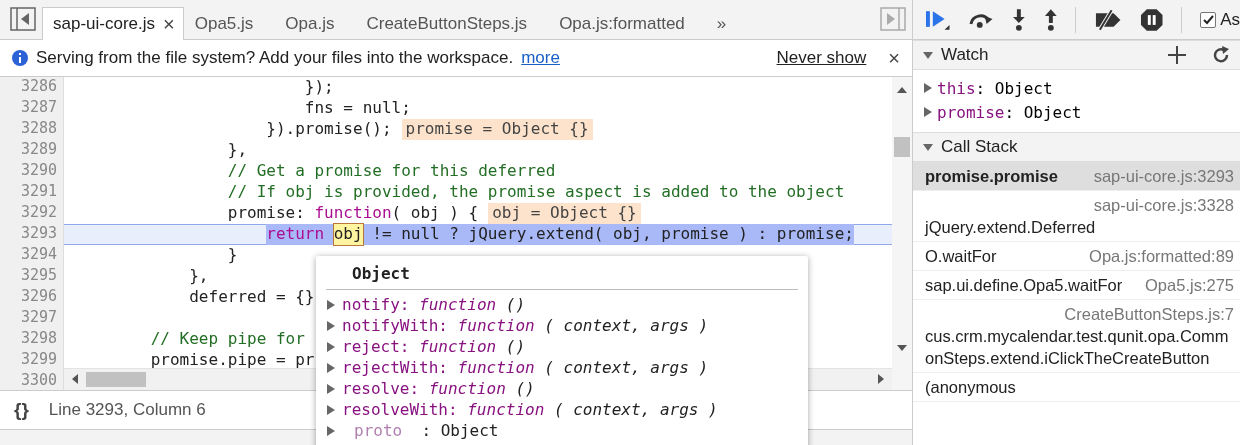 This screenshot has height=445, width=1240. Describe the element at coordinates (1077, 347) in the screenshot. I see `frame-name: cus.crm.mycalendar.test.qunit.opa.CommonSteps.extend.iClickTheCreateButton` at that location.